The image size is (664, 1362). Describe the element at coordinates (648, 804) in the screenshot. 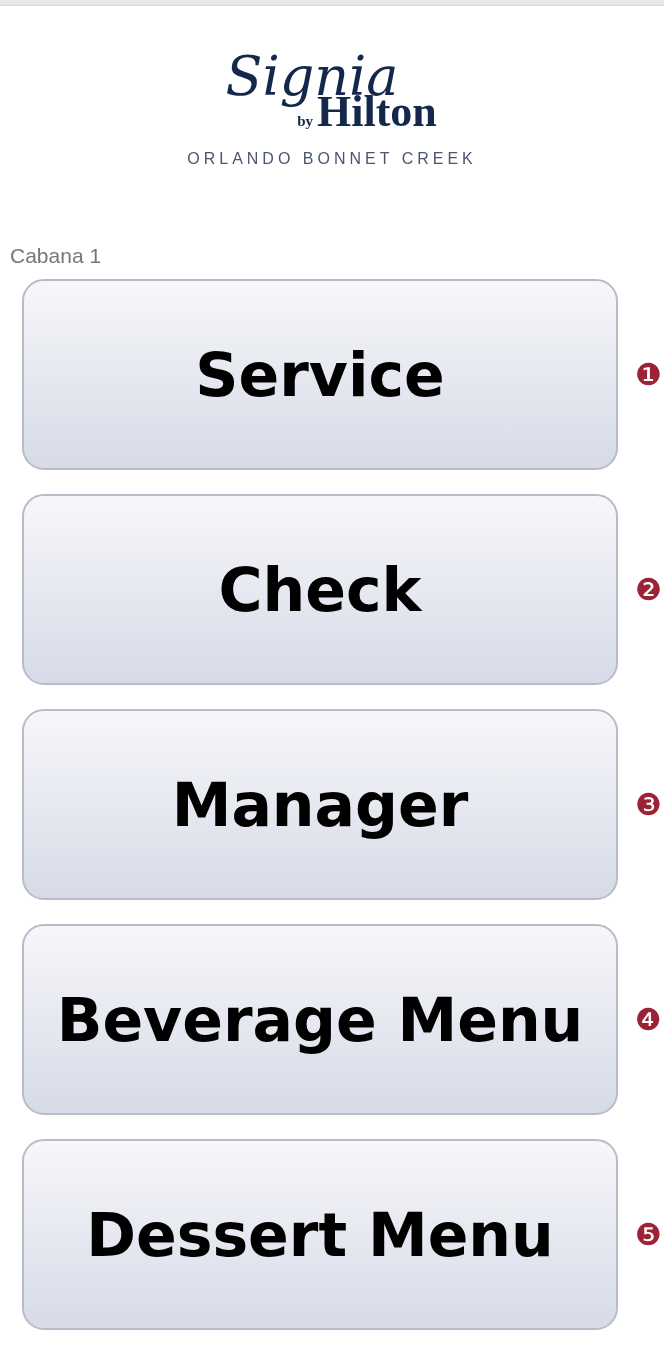

I see `number-marker: ❸` at that location.